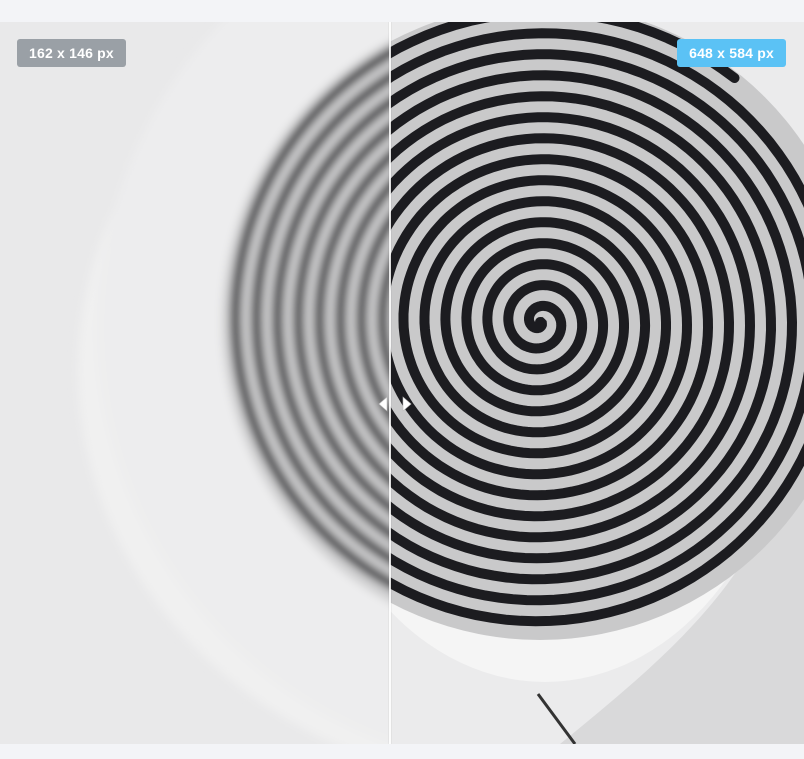  I want to click on low-resolution-size-badge: 162 x 146 px, so click(71, 53).